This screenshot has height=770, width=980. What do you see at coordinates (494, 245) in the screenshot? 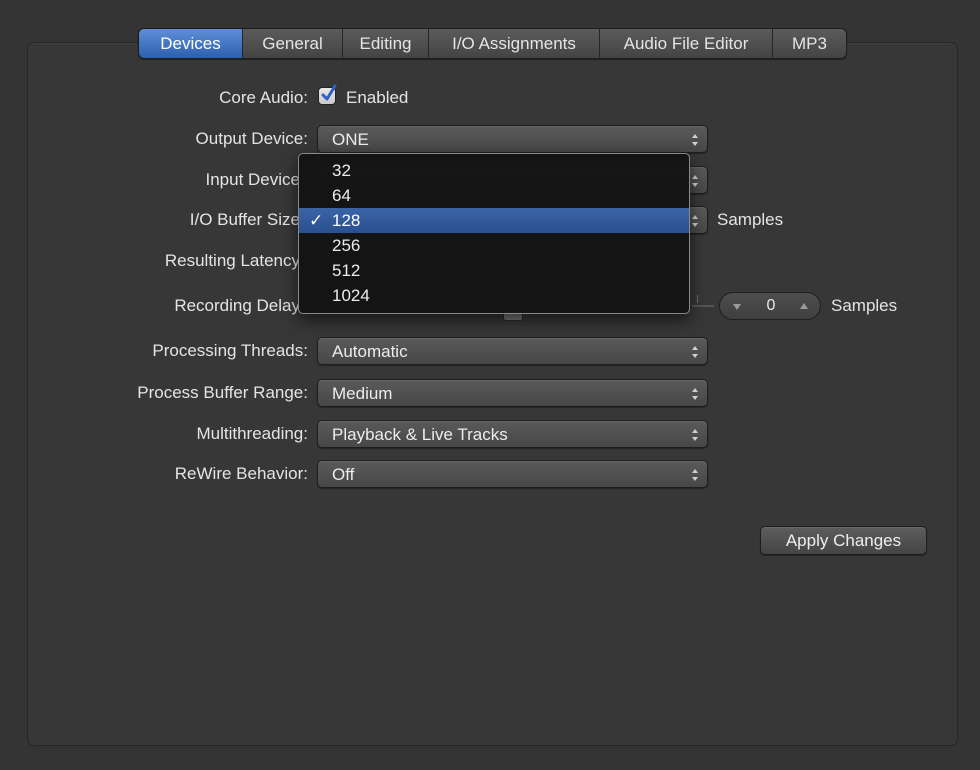
I see `menu-item: 256` at bounding box center [494, 245].